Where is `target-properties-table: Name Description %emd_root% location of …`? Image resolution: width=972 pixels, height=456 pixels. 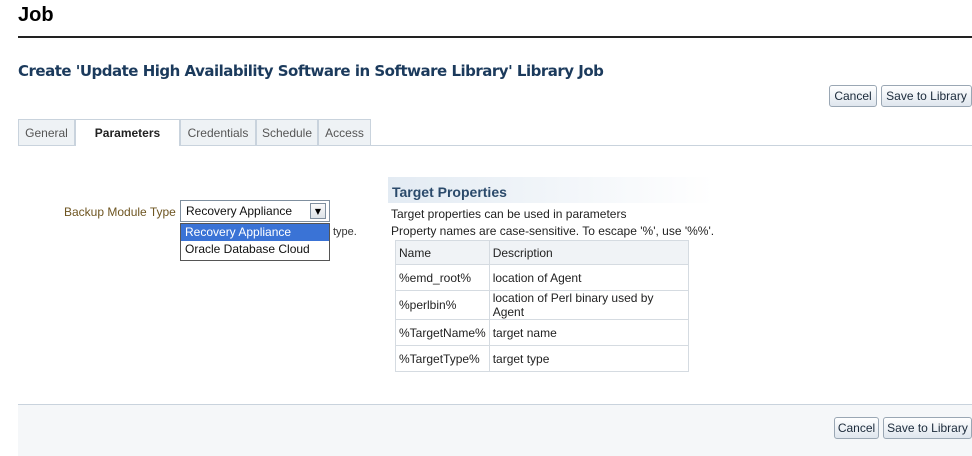
target-properties-table: Name Description %emd_root% location of … is located at coordinates (542, 306).